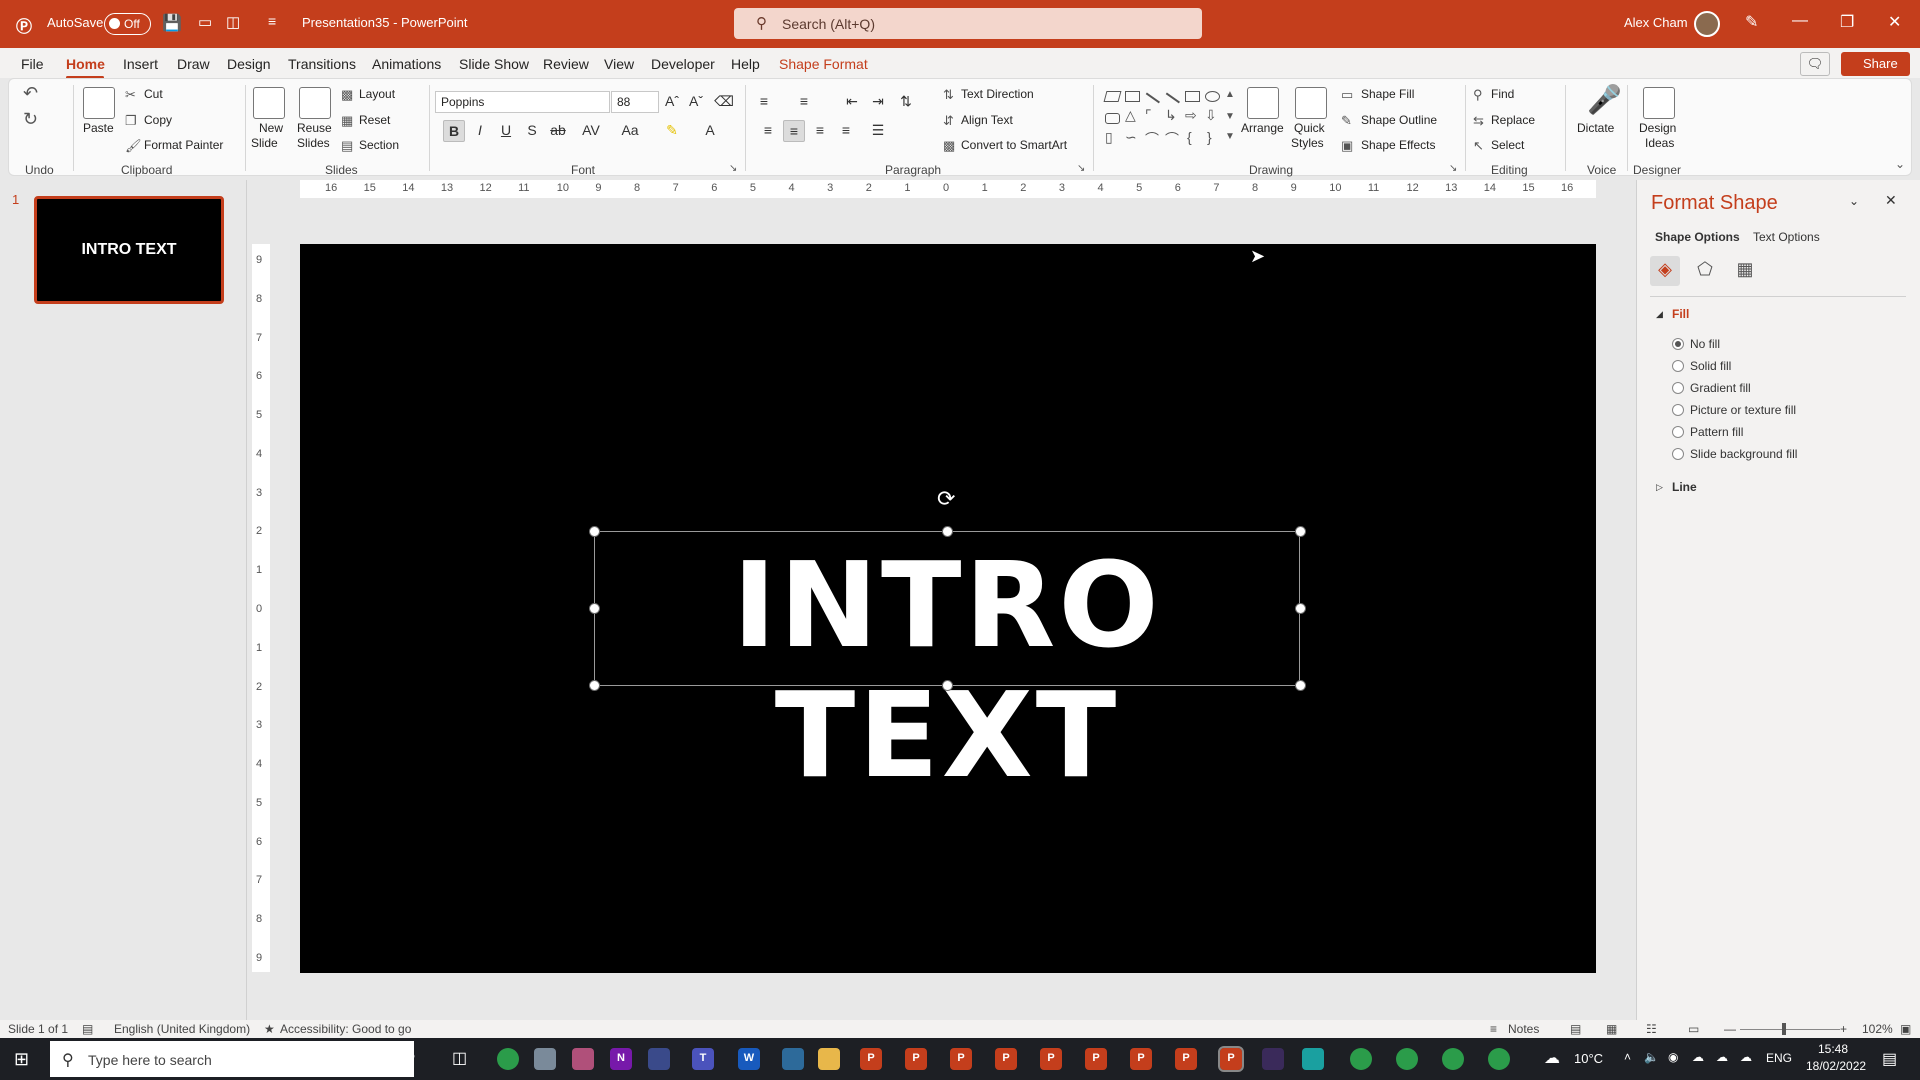 The image size is (1920, 1080). Describe the element at coordinates (272, 21) in the screenshot. I see `customize-quick-access-icon: ≡` at that location.